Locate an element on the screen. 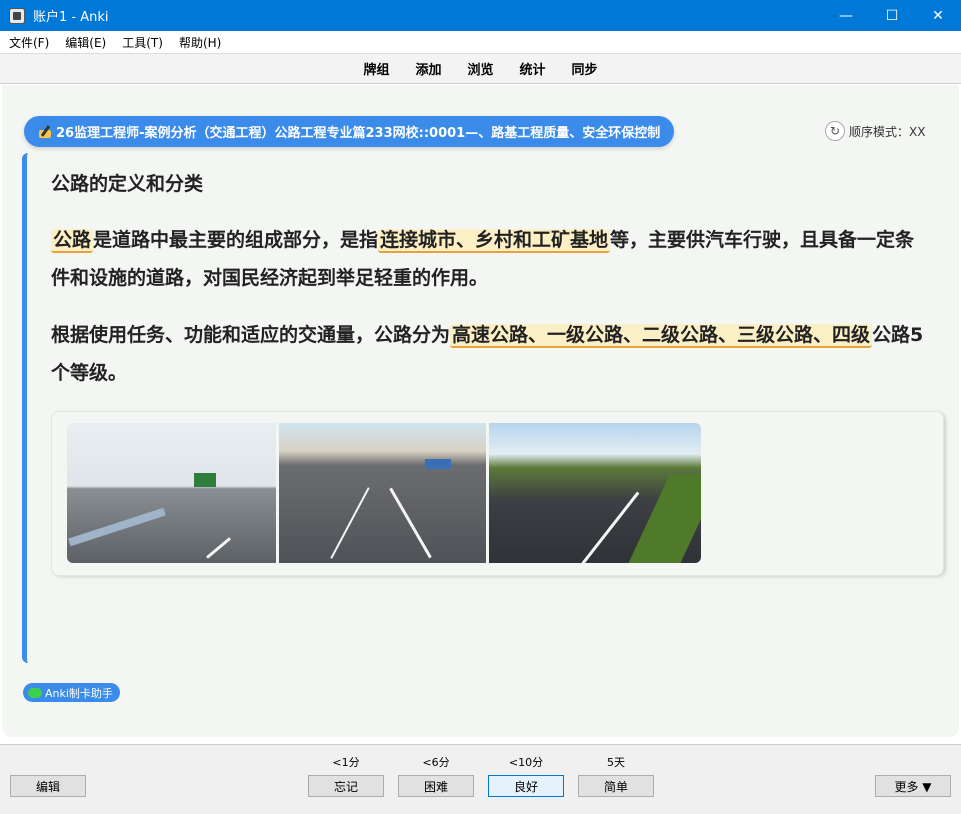  good-button: 良好 is located at coordinates (526, 786).